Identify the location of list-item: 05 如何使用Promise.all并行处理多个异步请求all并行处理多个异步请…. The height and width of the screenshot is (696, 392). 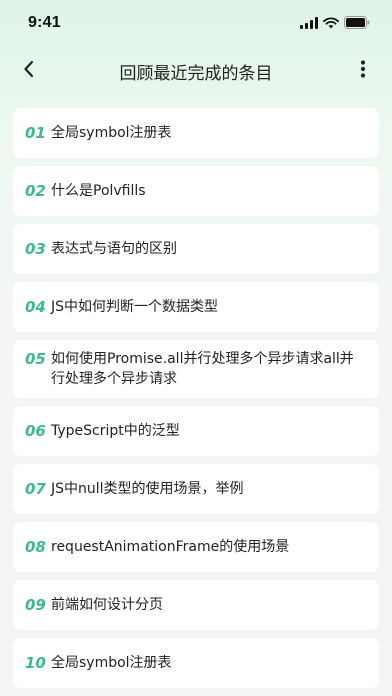
(196, 369).